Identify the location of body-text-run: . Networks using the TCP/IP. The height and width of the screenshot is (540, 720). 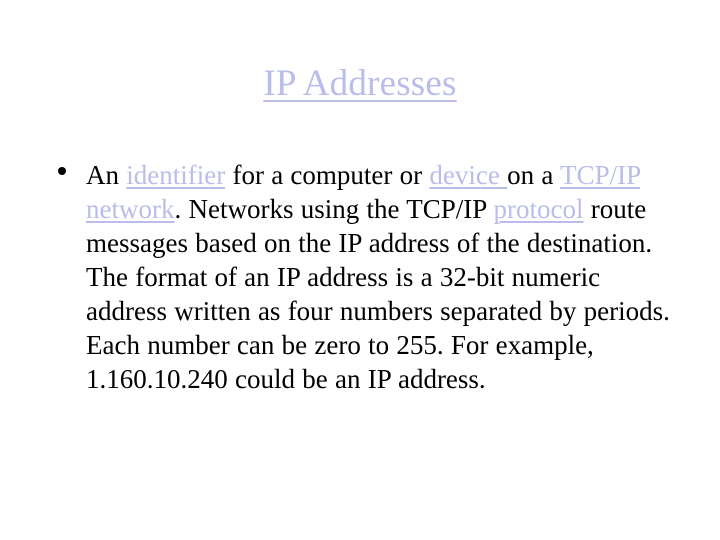
(334, 209).